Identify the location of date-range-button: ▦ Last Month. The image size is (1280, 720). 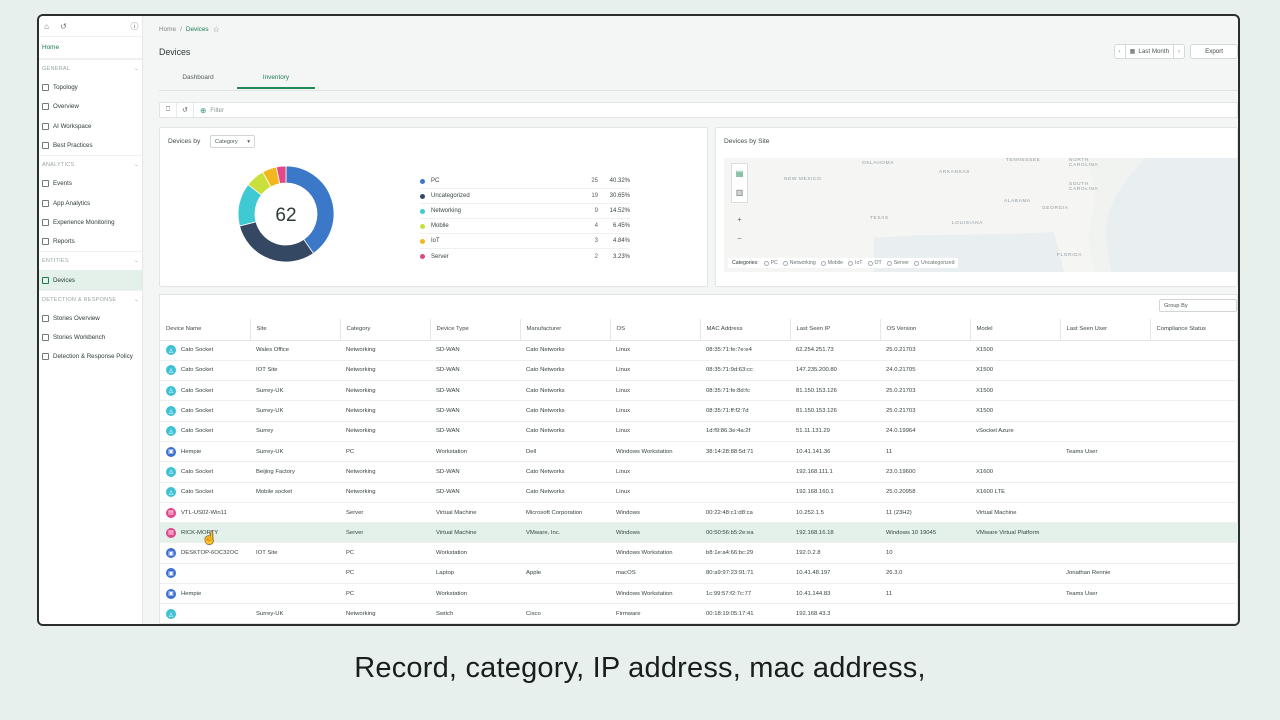
(1149, 51).